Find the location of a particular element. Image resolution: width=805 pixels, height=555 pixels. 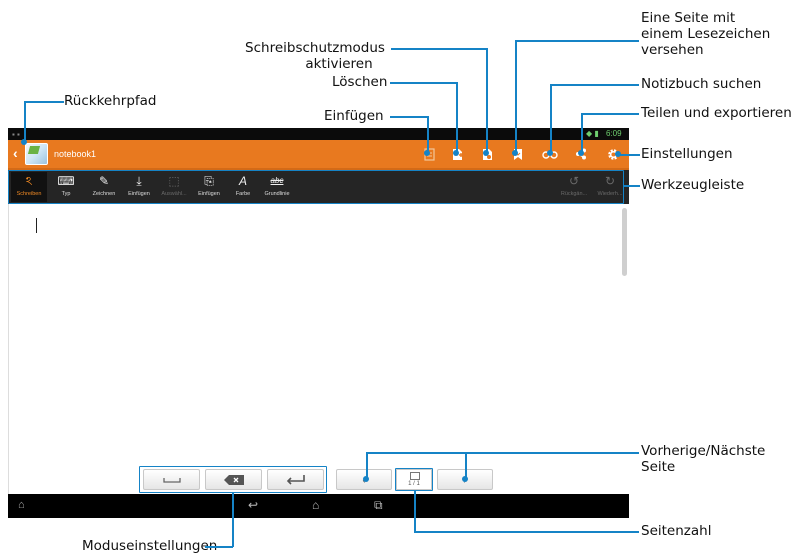

callout-lesezeichen-line2: einem Lesezeichen is located at coordinates (706, 34).